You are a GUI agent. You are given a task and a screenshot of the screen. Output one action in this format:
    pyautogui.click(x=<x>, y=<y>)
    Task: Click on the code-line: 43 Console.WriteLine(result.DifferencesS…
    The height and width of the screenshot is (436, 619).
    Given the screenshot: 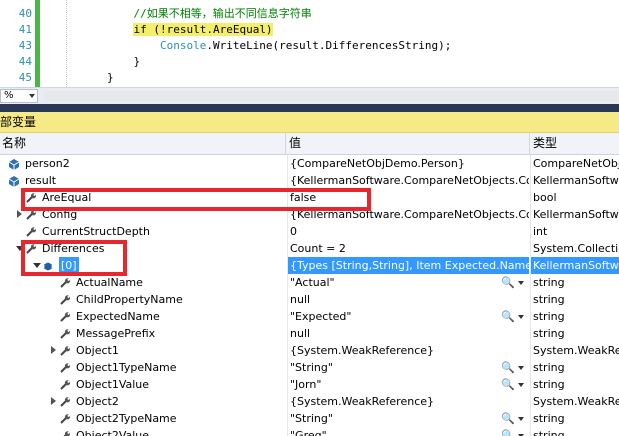 What is the action you would take?
    pyautogui.click(x=309, y=46)
    